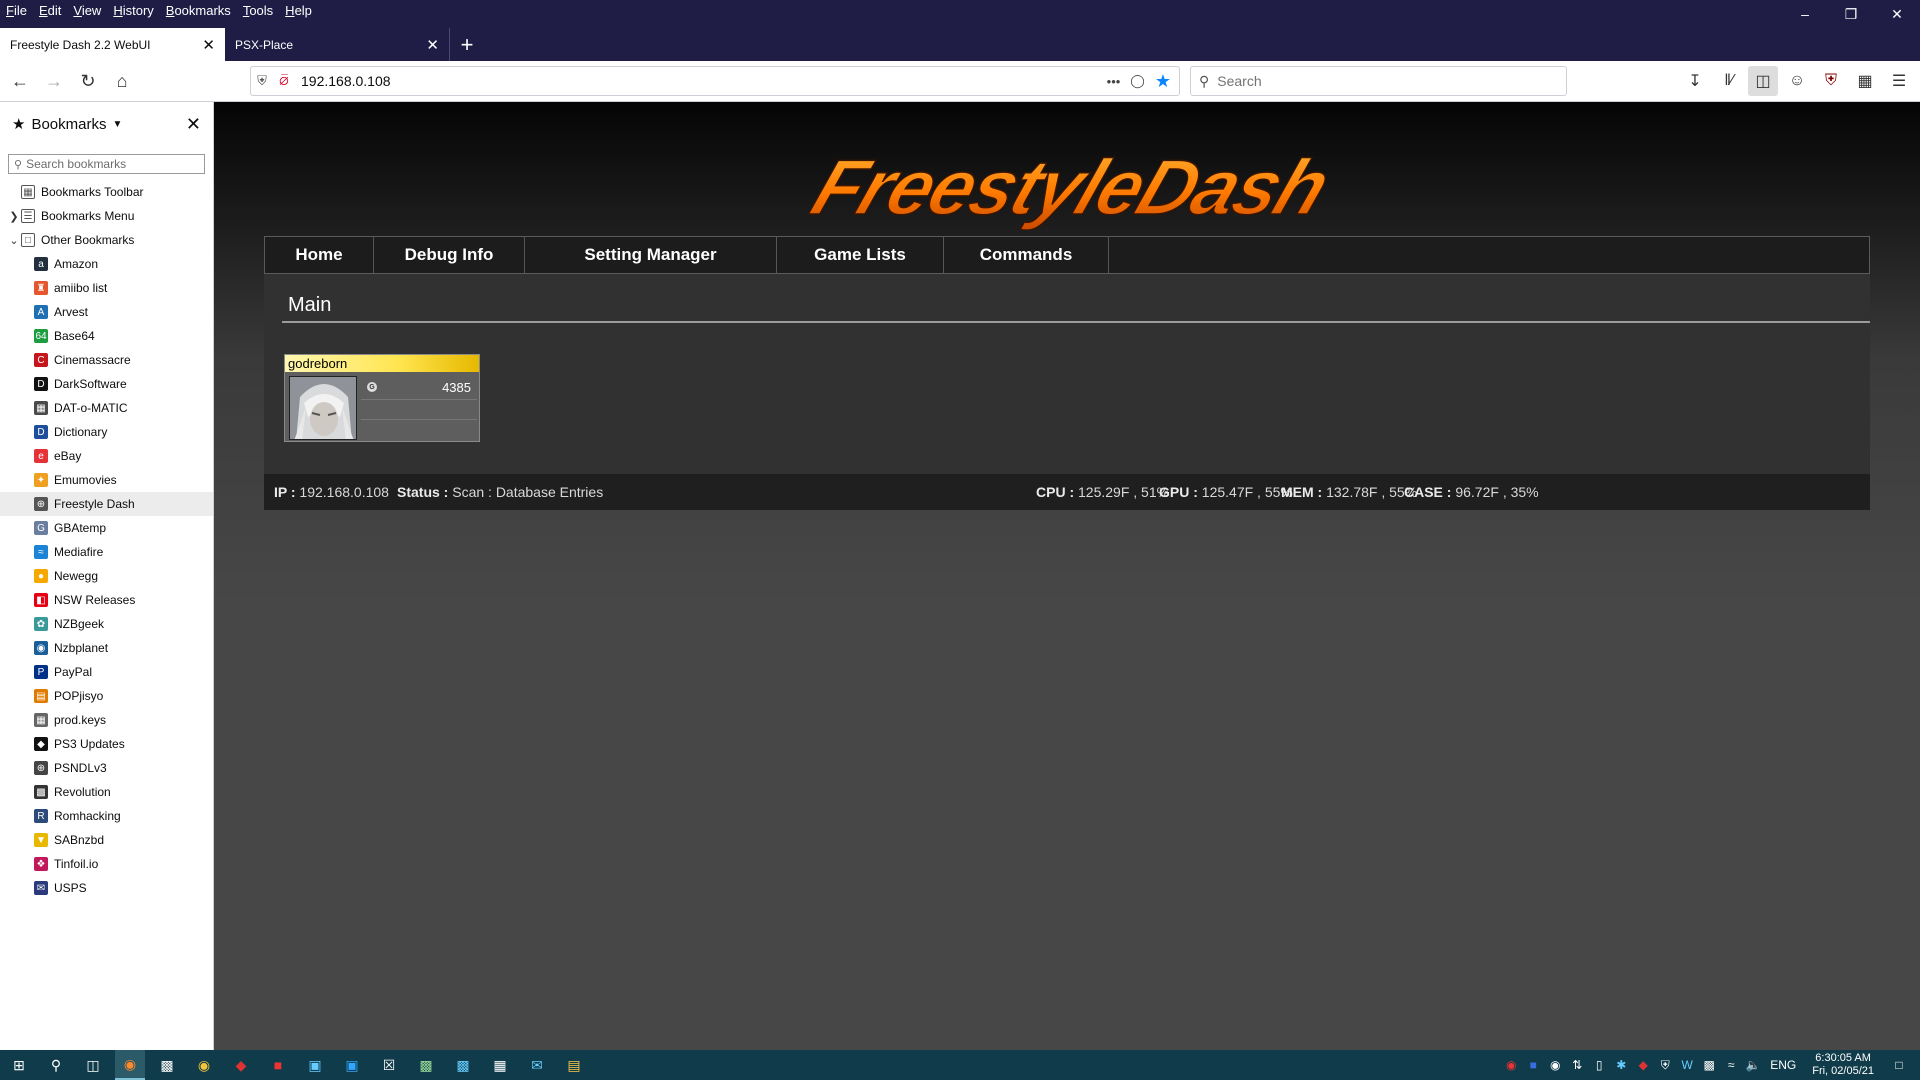  Describe the element at coordinates (704, 81) in the screenshot. I see `url-text: 192.168.0.108` at that location.